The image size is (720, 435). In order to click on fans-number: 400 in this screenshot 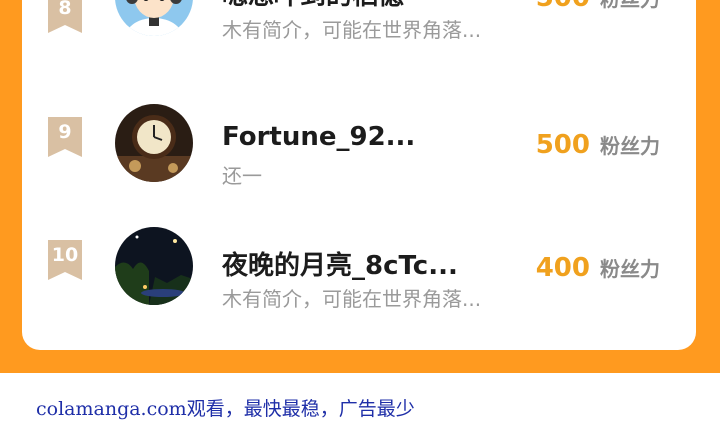, I will do `click(562, 268)`.